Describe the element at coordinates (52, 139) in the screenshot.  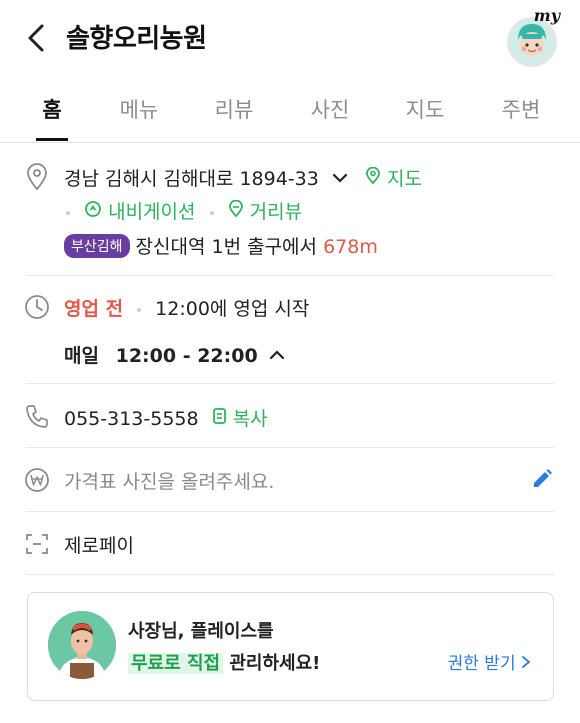
I see `active-tab-indicator` at that location.